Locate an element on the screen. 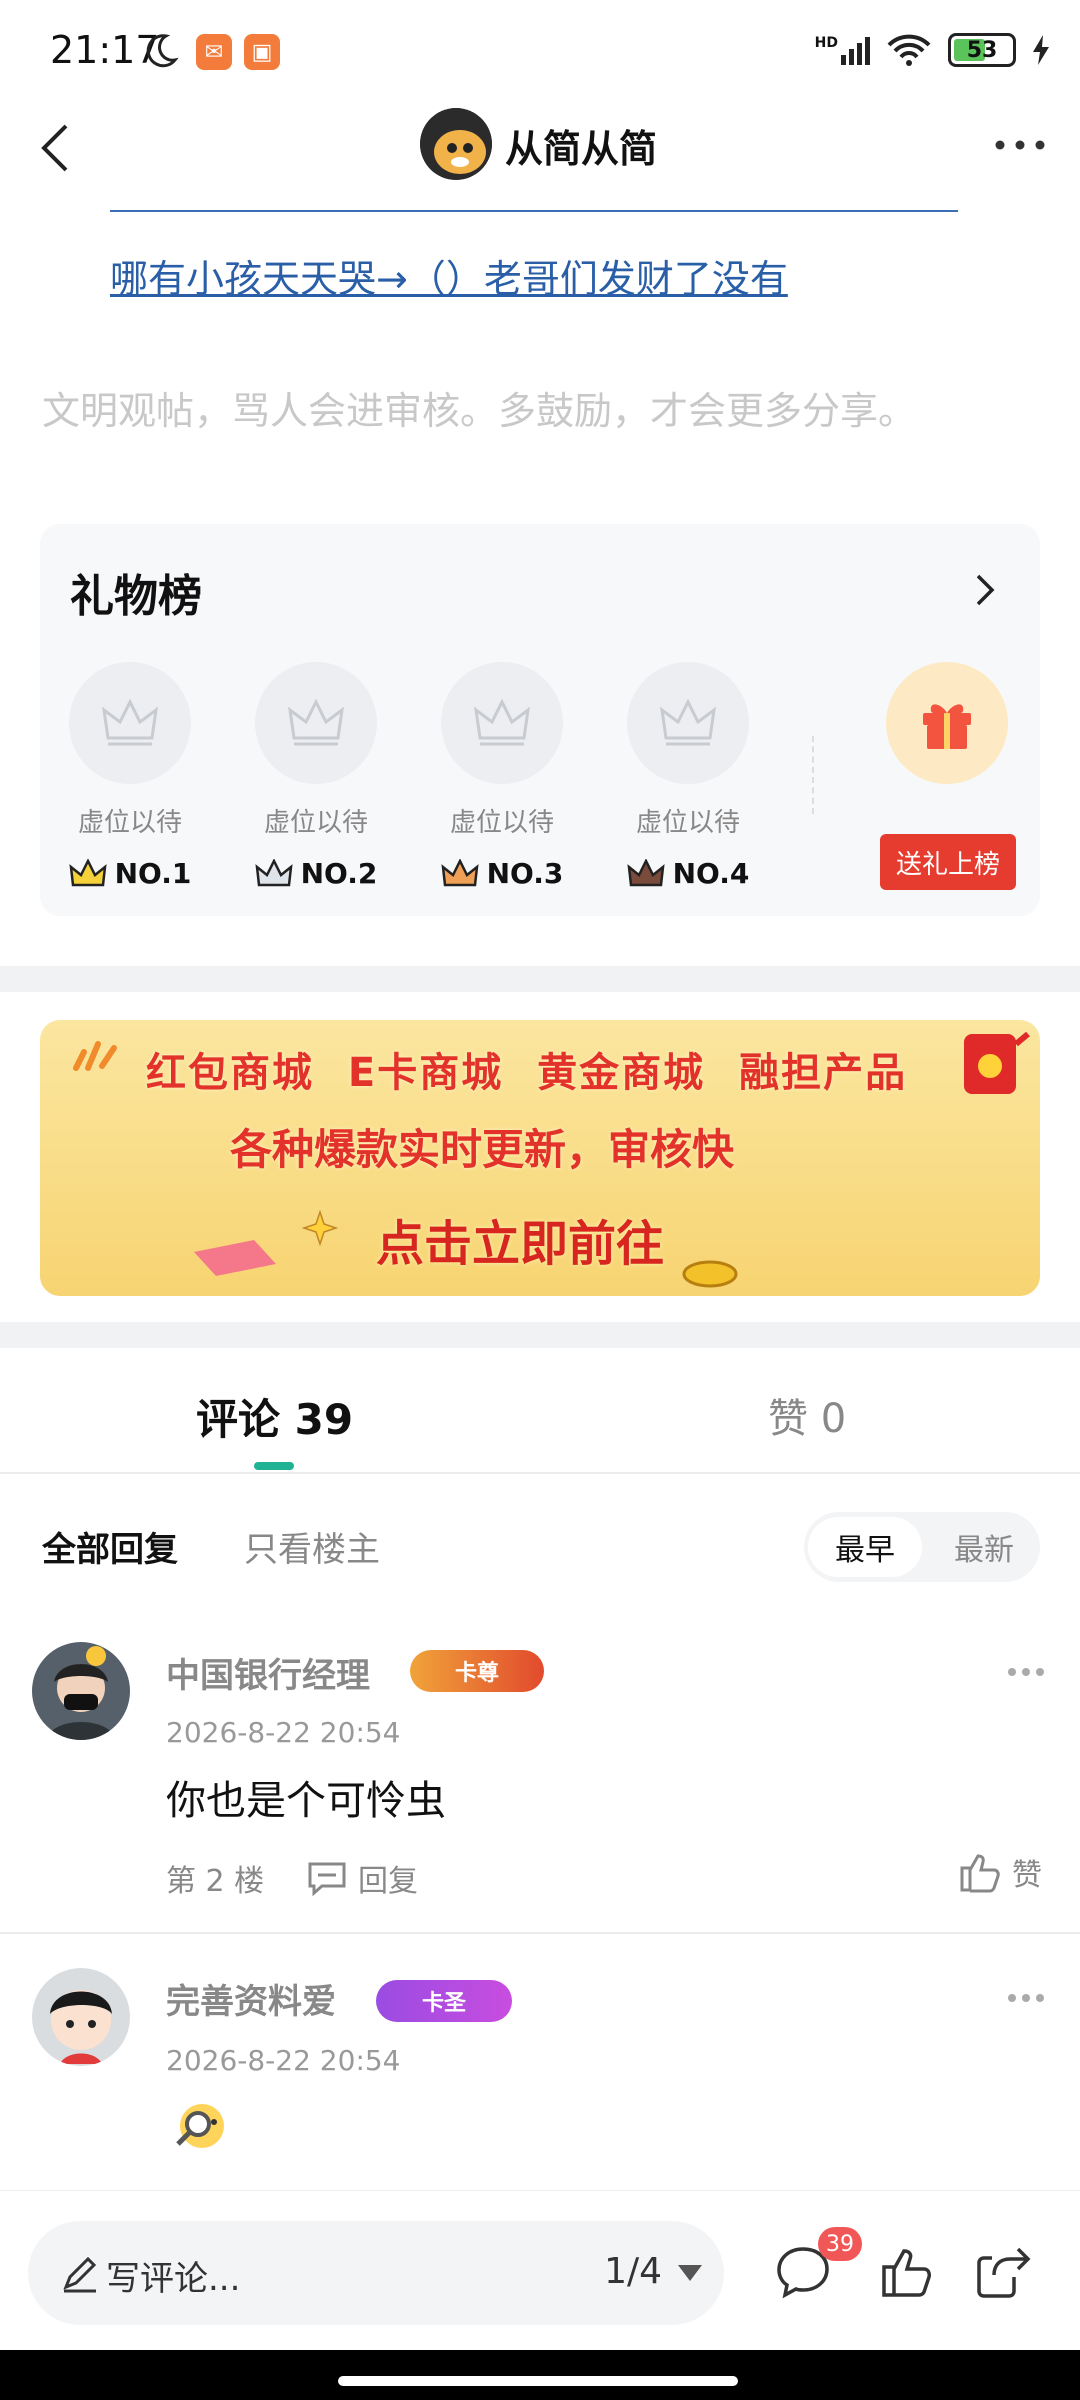  post-link: 哪有小孩天天哭→（）老哥们发财了没有 is located at coordinates (449, 275).